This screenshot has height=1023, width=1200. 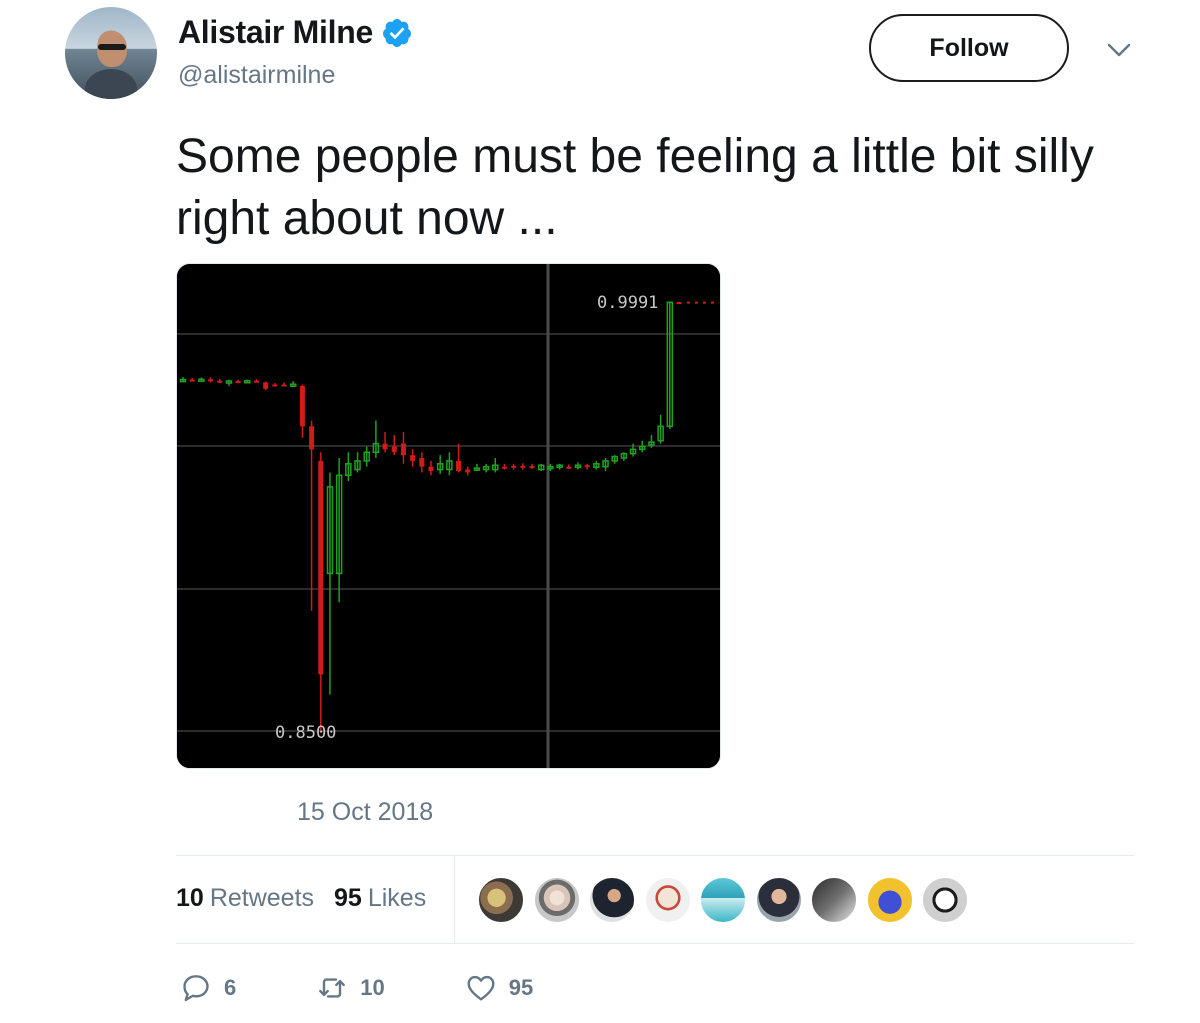 What do you see at coordinates (332, 988) in the screenshot?
I see `retweet-icon` at bounding box center [332, 988].